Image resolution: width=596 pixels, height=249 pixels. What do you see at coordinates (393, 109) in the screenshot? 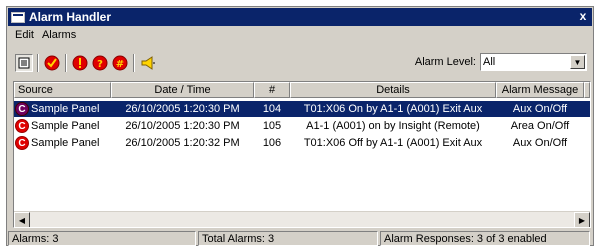
I see `row-details: T01:X06 On by A1-1 (A001) Exit Aux` at bounding box center [393, 109].